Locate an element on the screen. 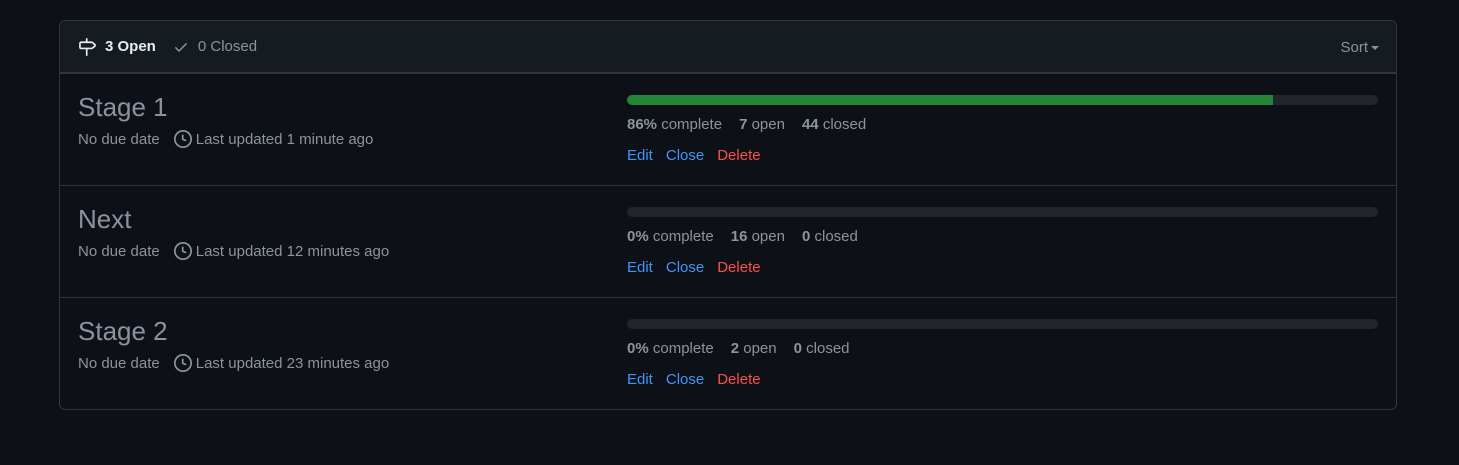  closed-milestones-link: 0 Closed is located at coordinates (215, 46).